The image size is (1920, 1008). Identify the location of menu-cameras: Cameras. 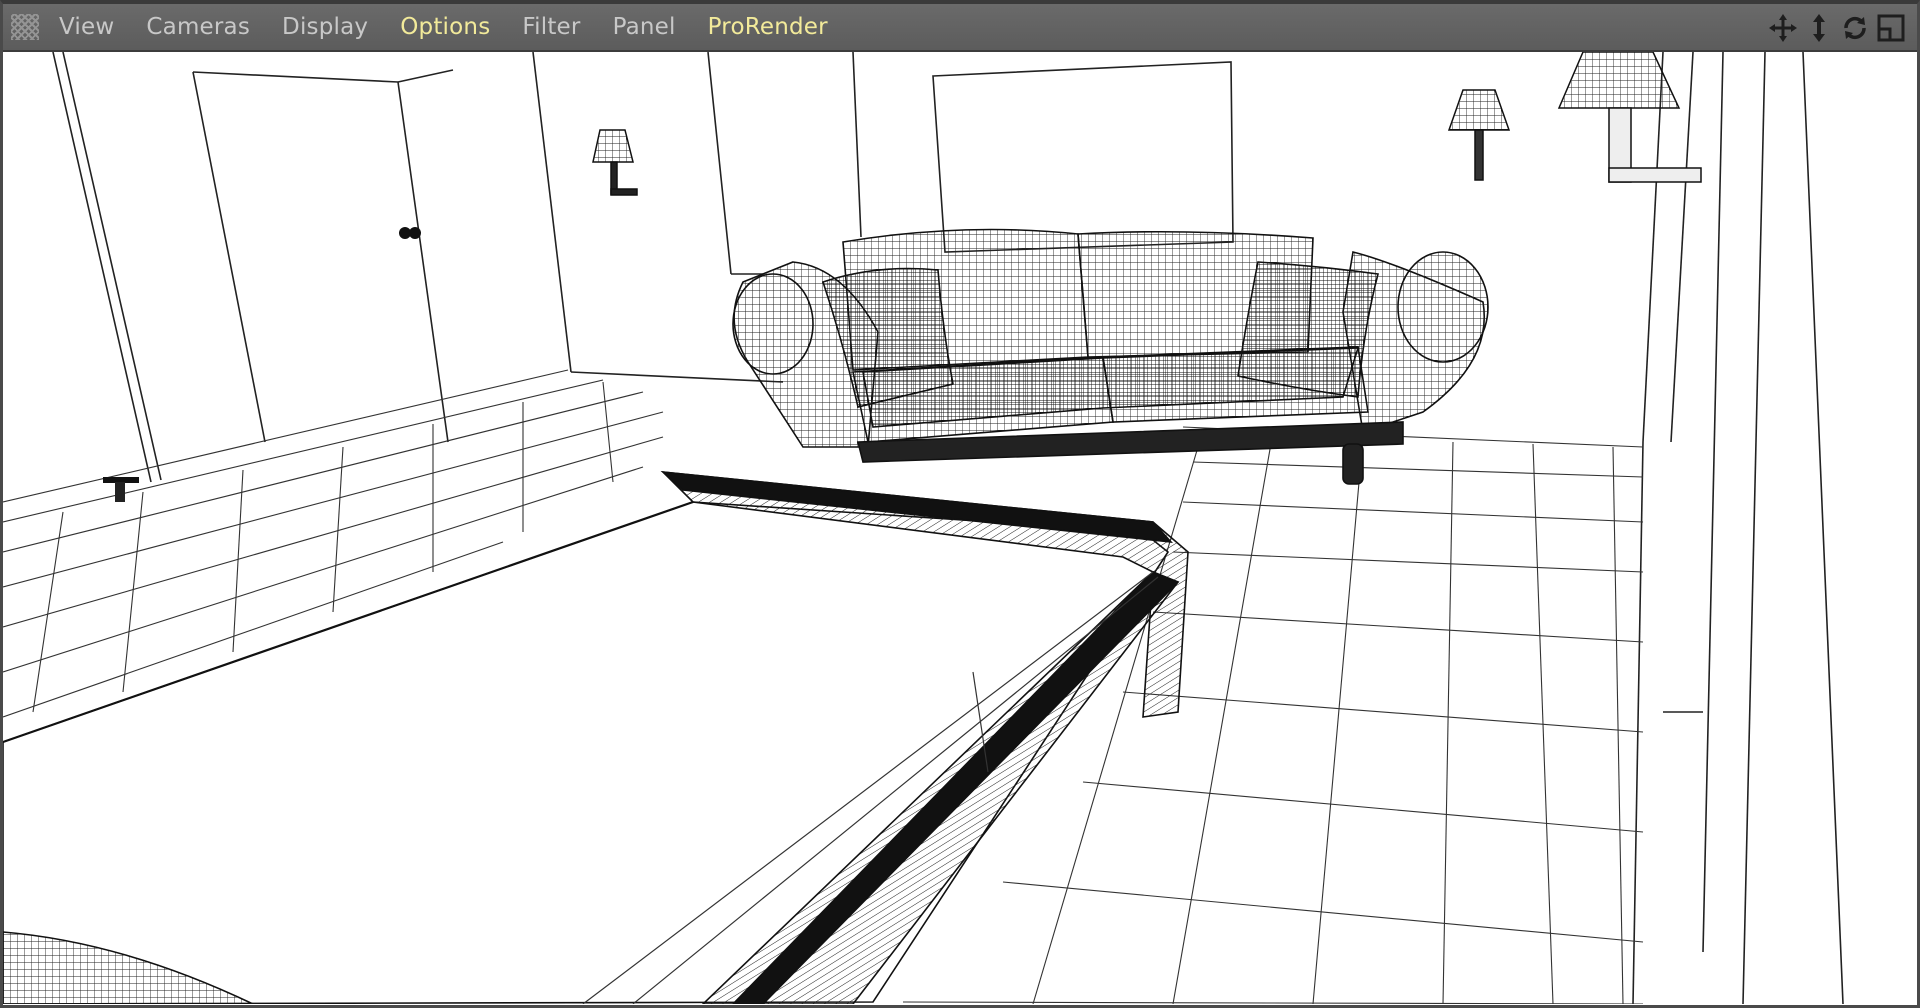
(198, 27).